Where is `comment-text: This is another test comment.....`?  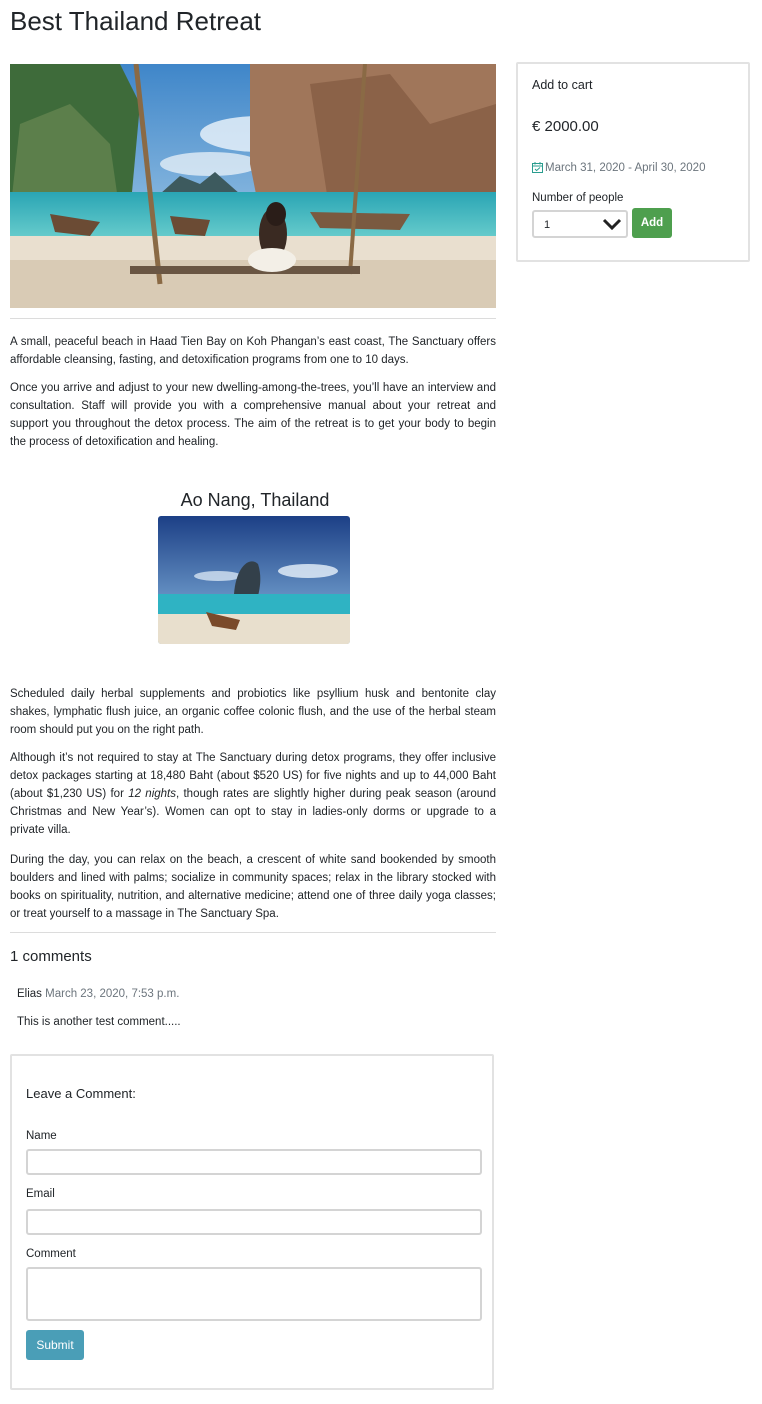
comment-text: This is another test comment..... is located at coordinates (99, 1022).